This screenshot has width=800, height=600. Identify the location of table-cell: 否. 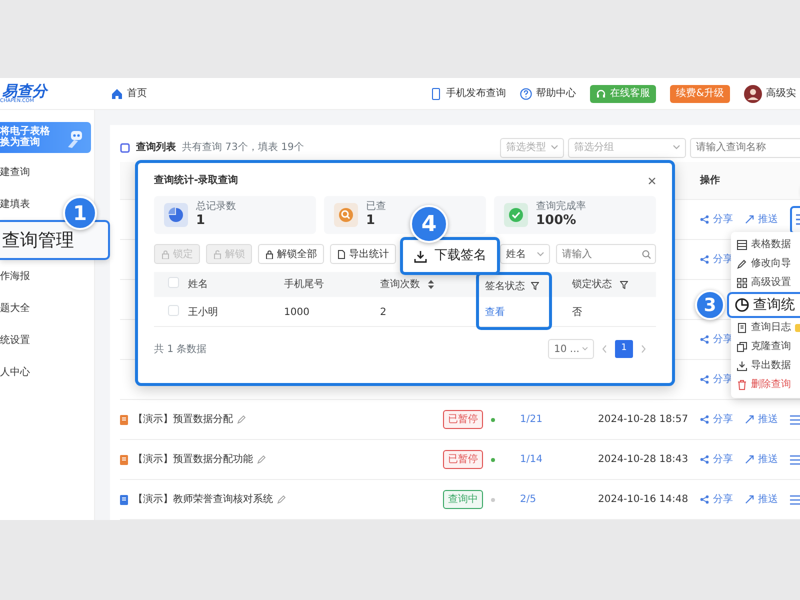
(577, 312).